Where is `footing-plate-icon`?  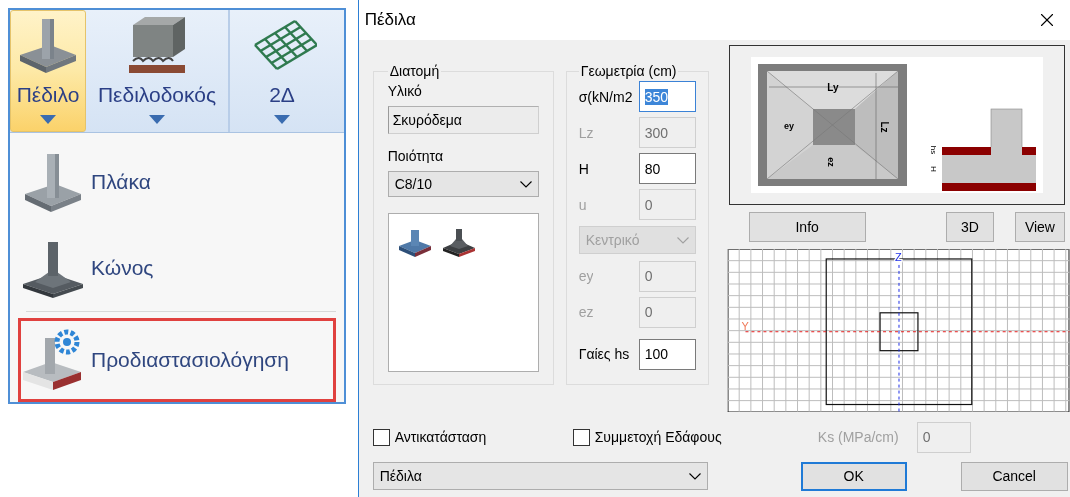
footing-plate-icon is located at coordinates (414, 243).